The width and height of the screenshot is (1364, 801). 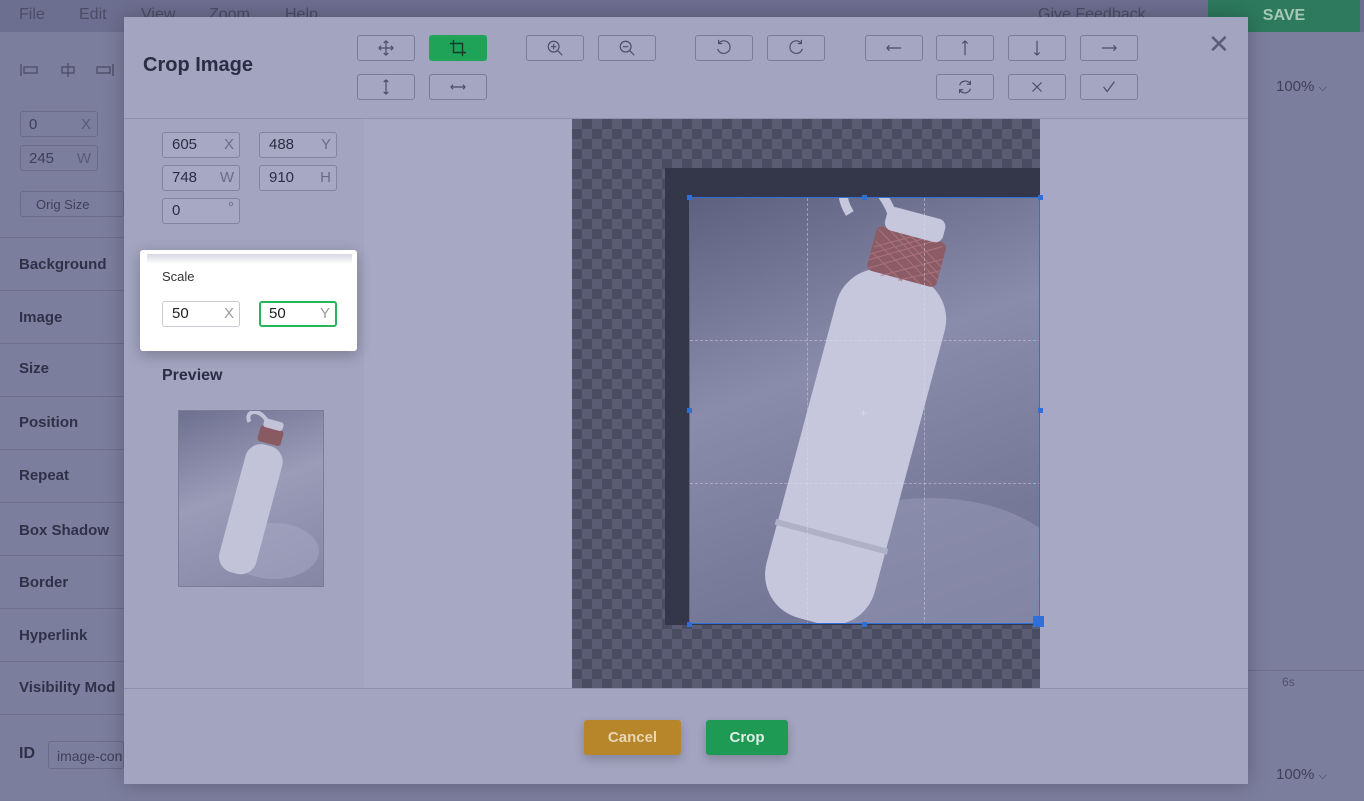 What do you see at coordinates (59, 158) in the screenshot?
I see `bg-w-field: 245 W` at bounding box center [59, 158].